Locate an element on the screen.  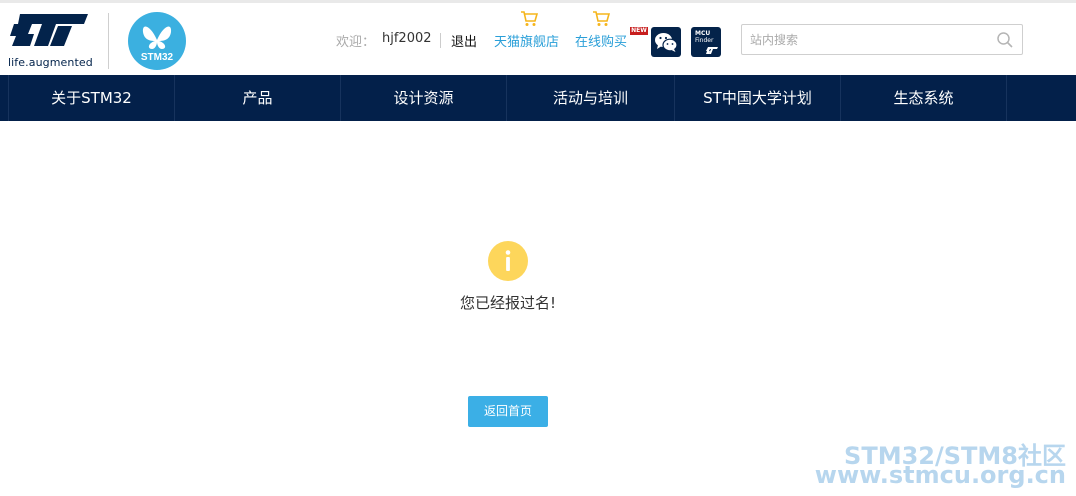
logout-link: 退出 is located at coordinates (464, 40).